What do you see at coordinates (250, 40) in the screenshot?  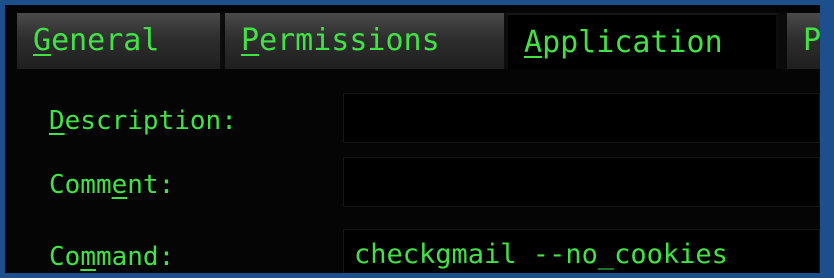 I see `mnemonic-char: P` at bounding box center [250, 40].